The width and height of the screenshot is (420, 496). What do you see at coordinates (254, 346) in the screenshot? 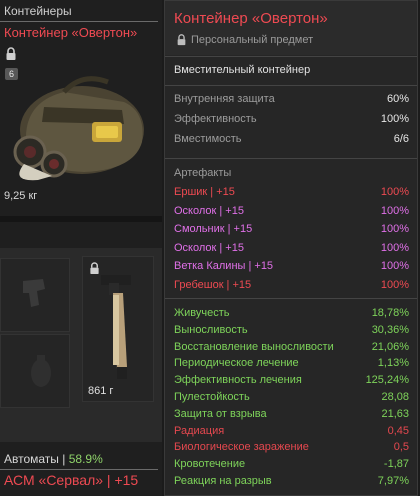
I see `stat-label: Восстановление выносливости` at bounding box center [254, 346].